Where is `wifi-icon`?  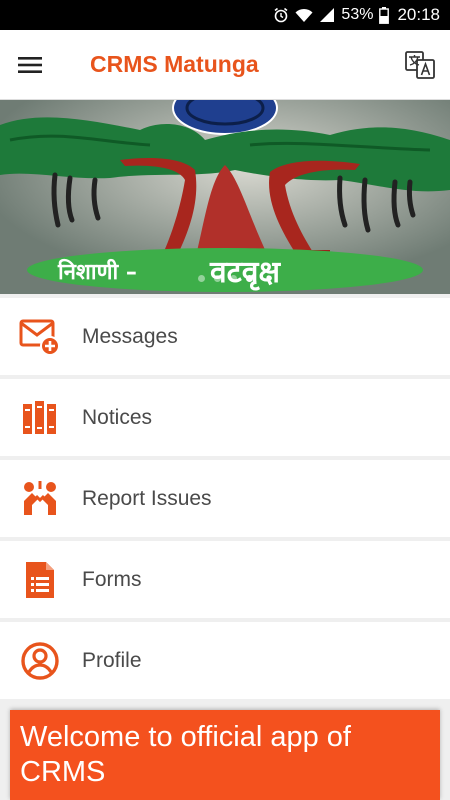 wifi-icon is located at coordinates (304, 15).